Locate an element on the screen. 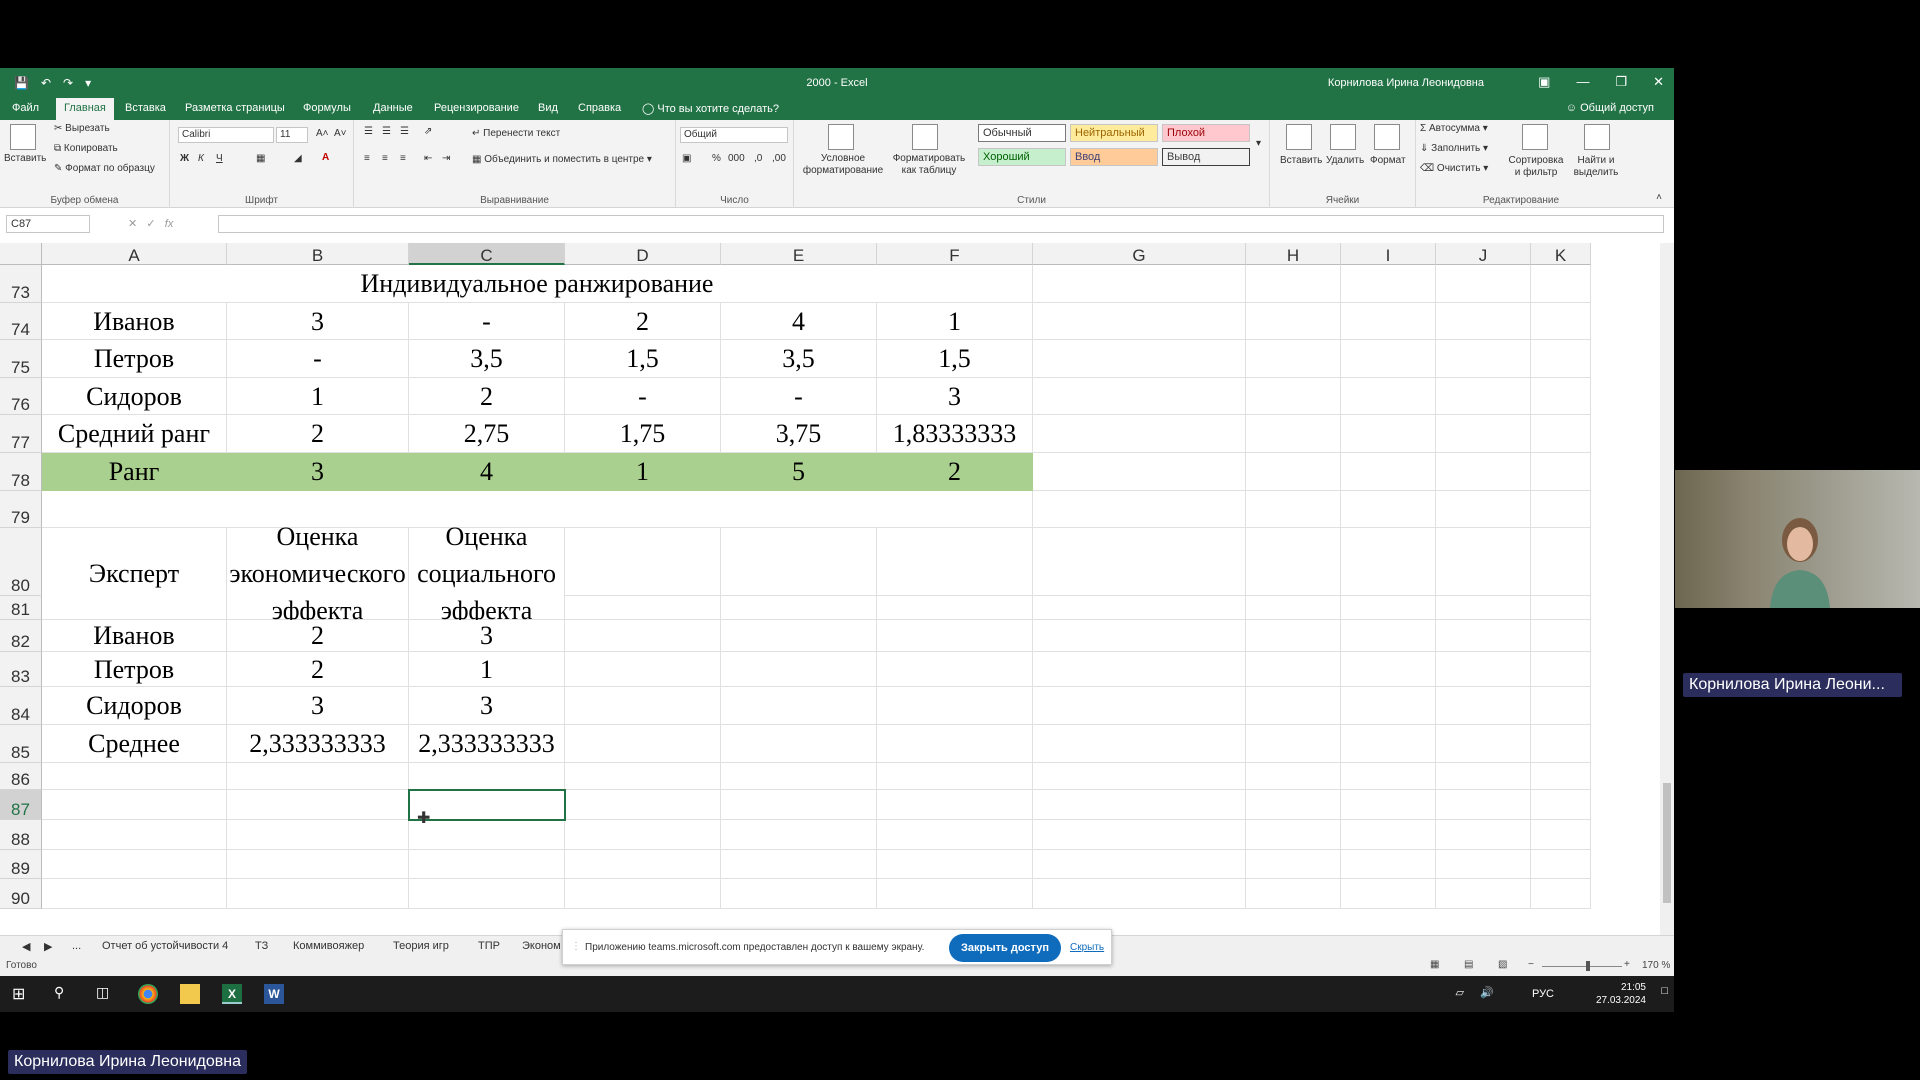  zoom-in-icon: + is located at coordinates (1627, 964).